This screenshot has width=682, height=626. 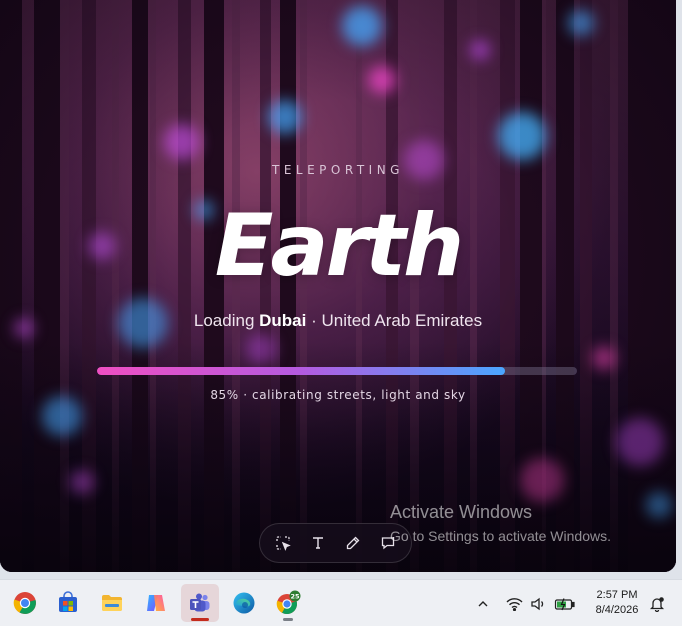 I want to click on taskbar-app-chrome, so click(x=25, y=603).